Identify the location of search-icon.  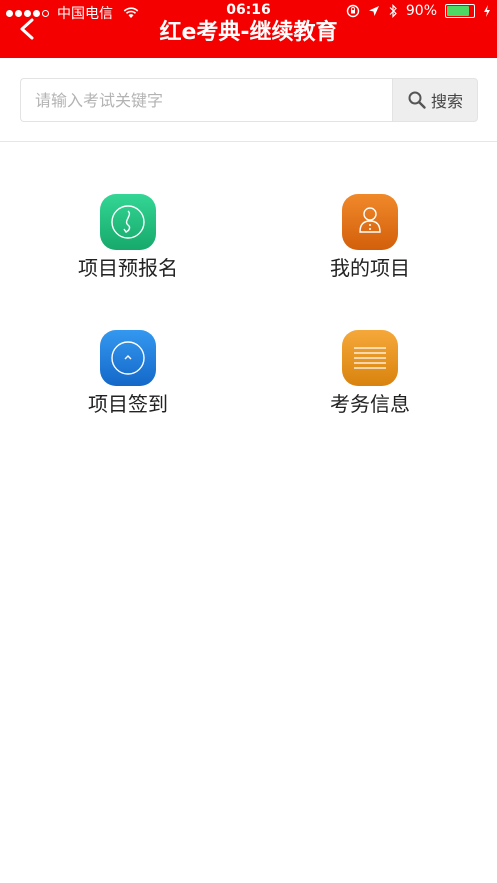
(417, 100).